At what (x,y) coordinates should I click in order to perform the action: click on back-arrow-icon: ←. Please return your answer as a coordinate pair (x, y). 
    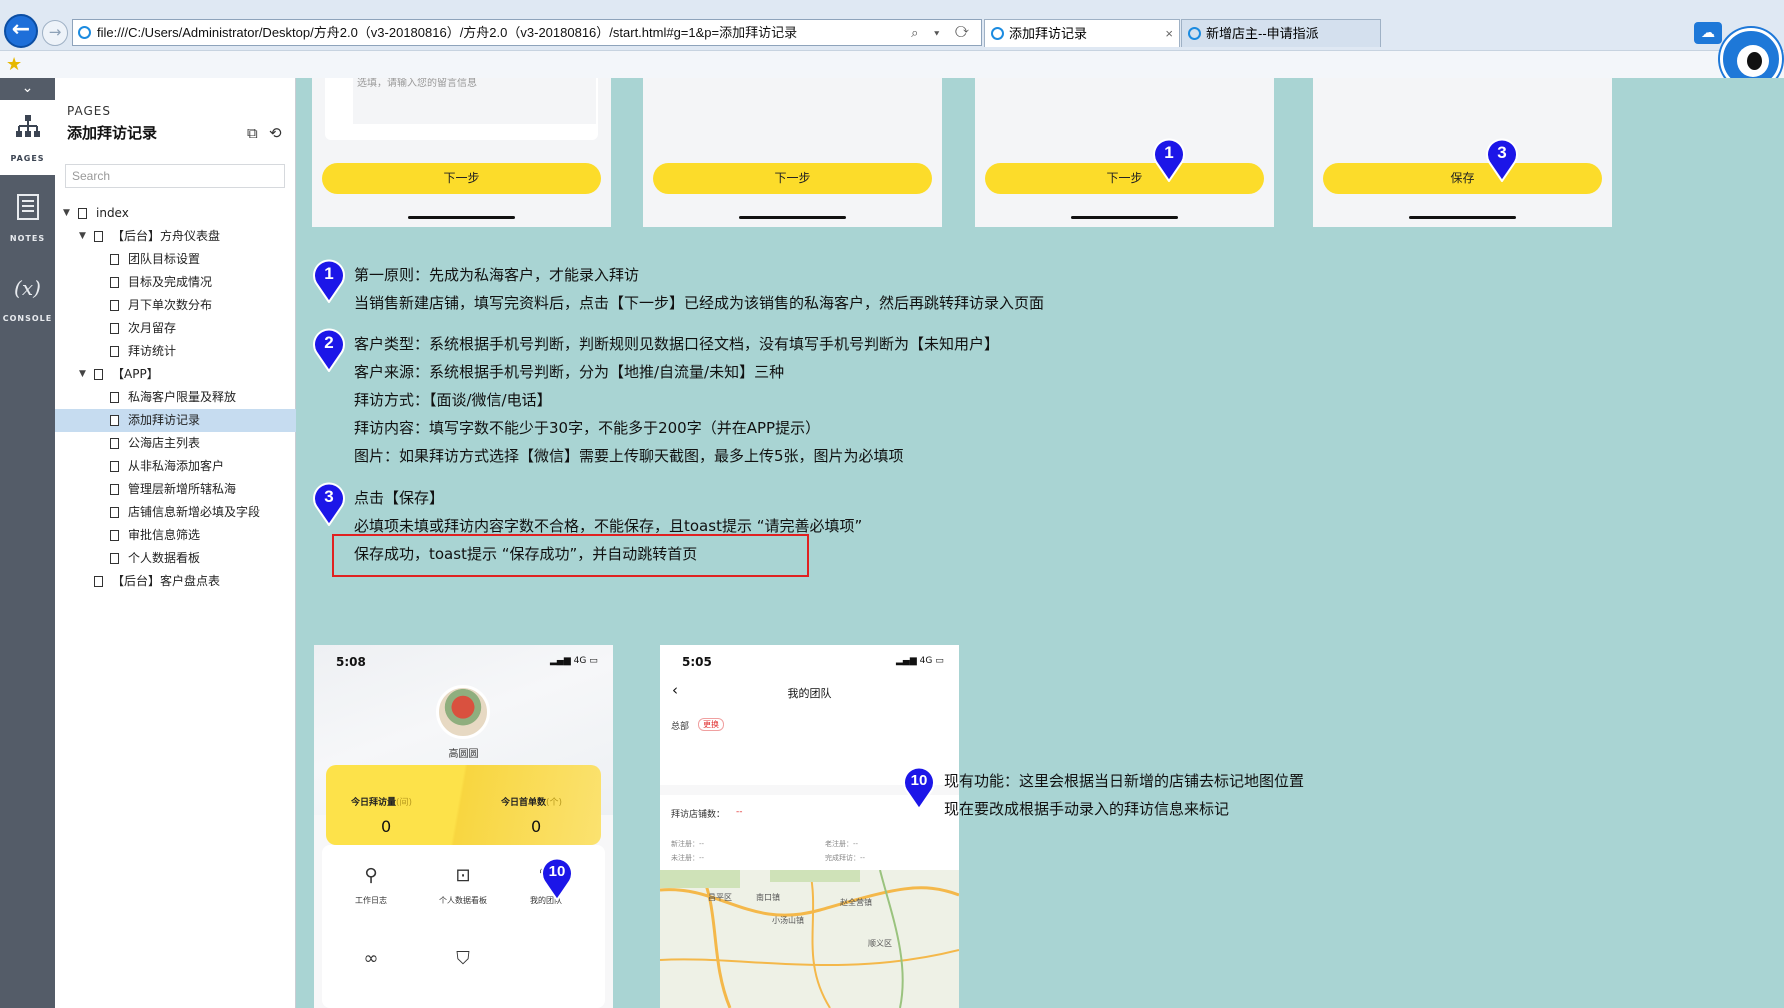
    Looking at the image, I should click on (21, 31).